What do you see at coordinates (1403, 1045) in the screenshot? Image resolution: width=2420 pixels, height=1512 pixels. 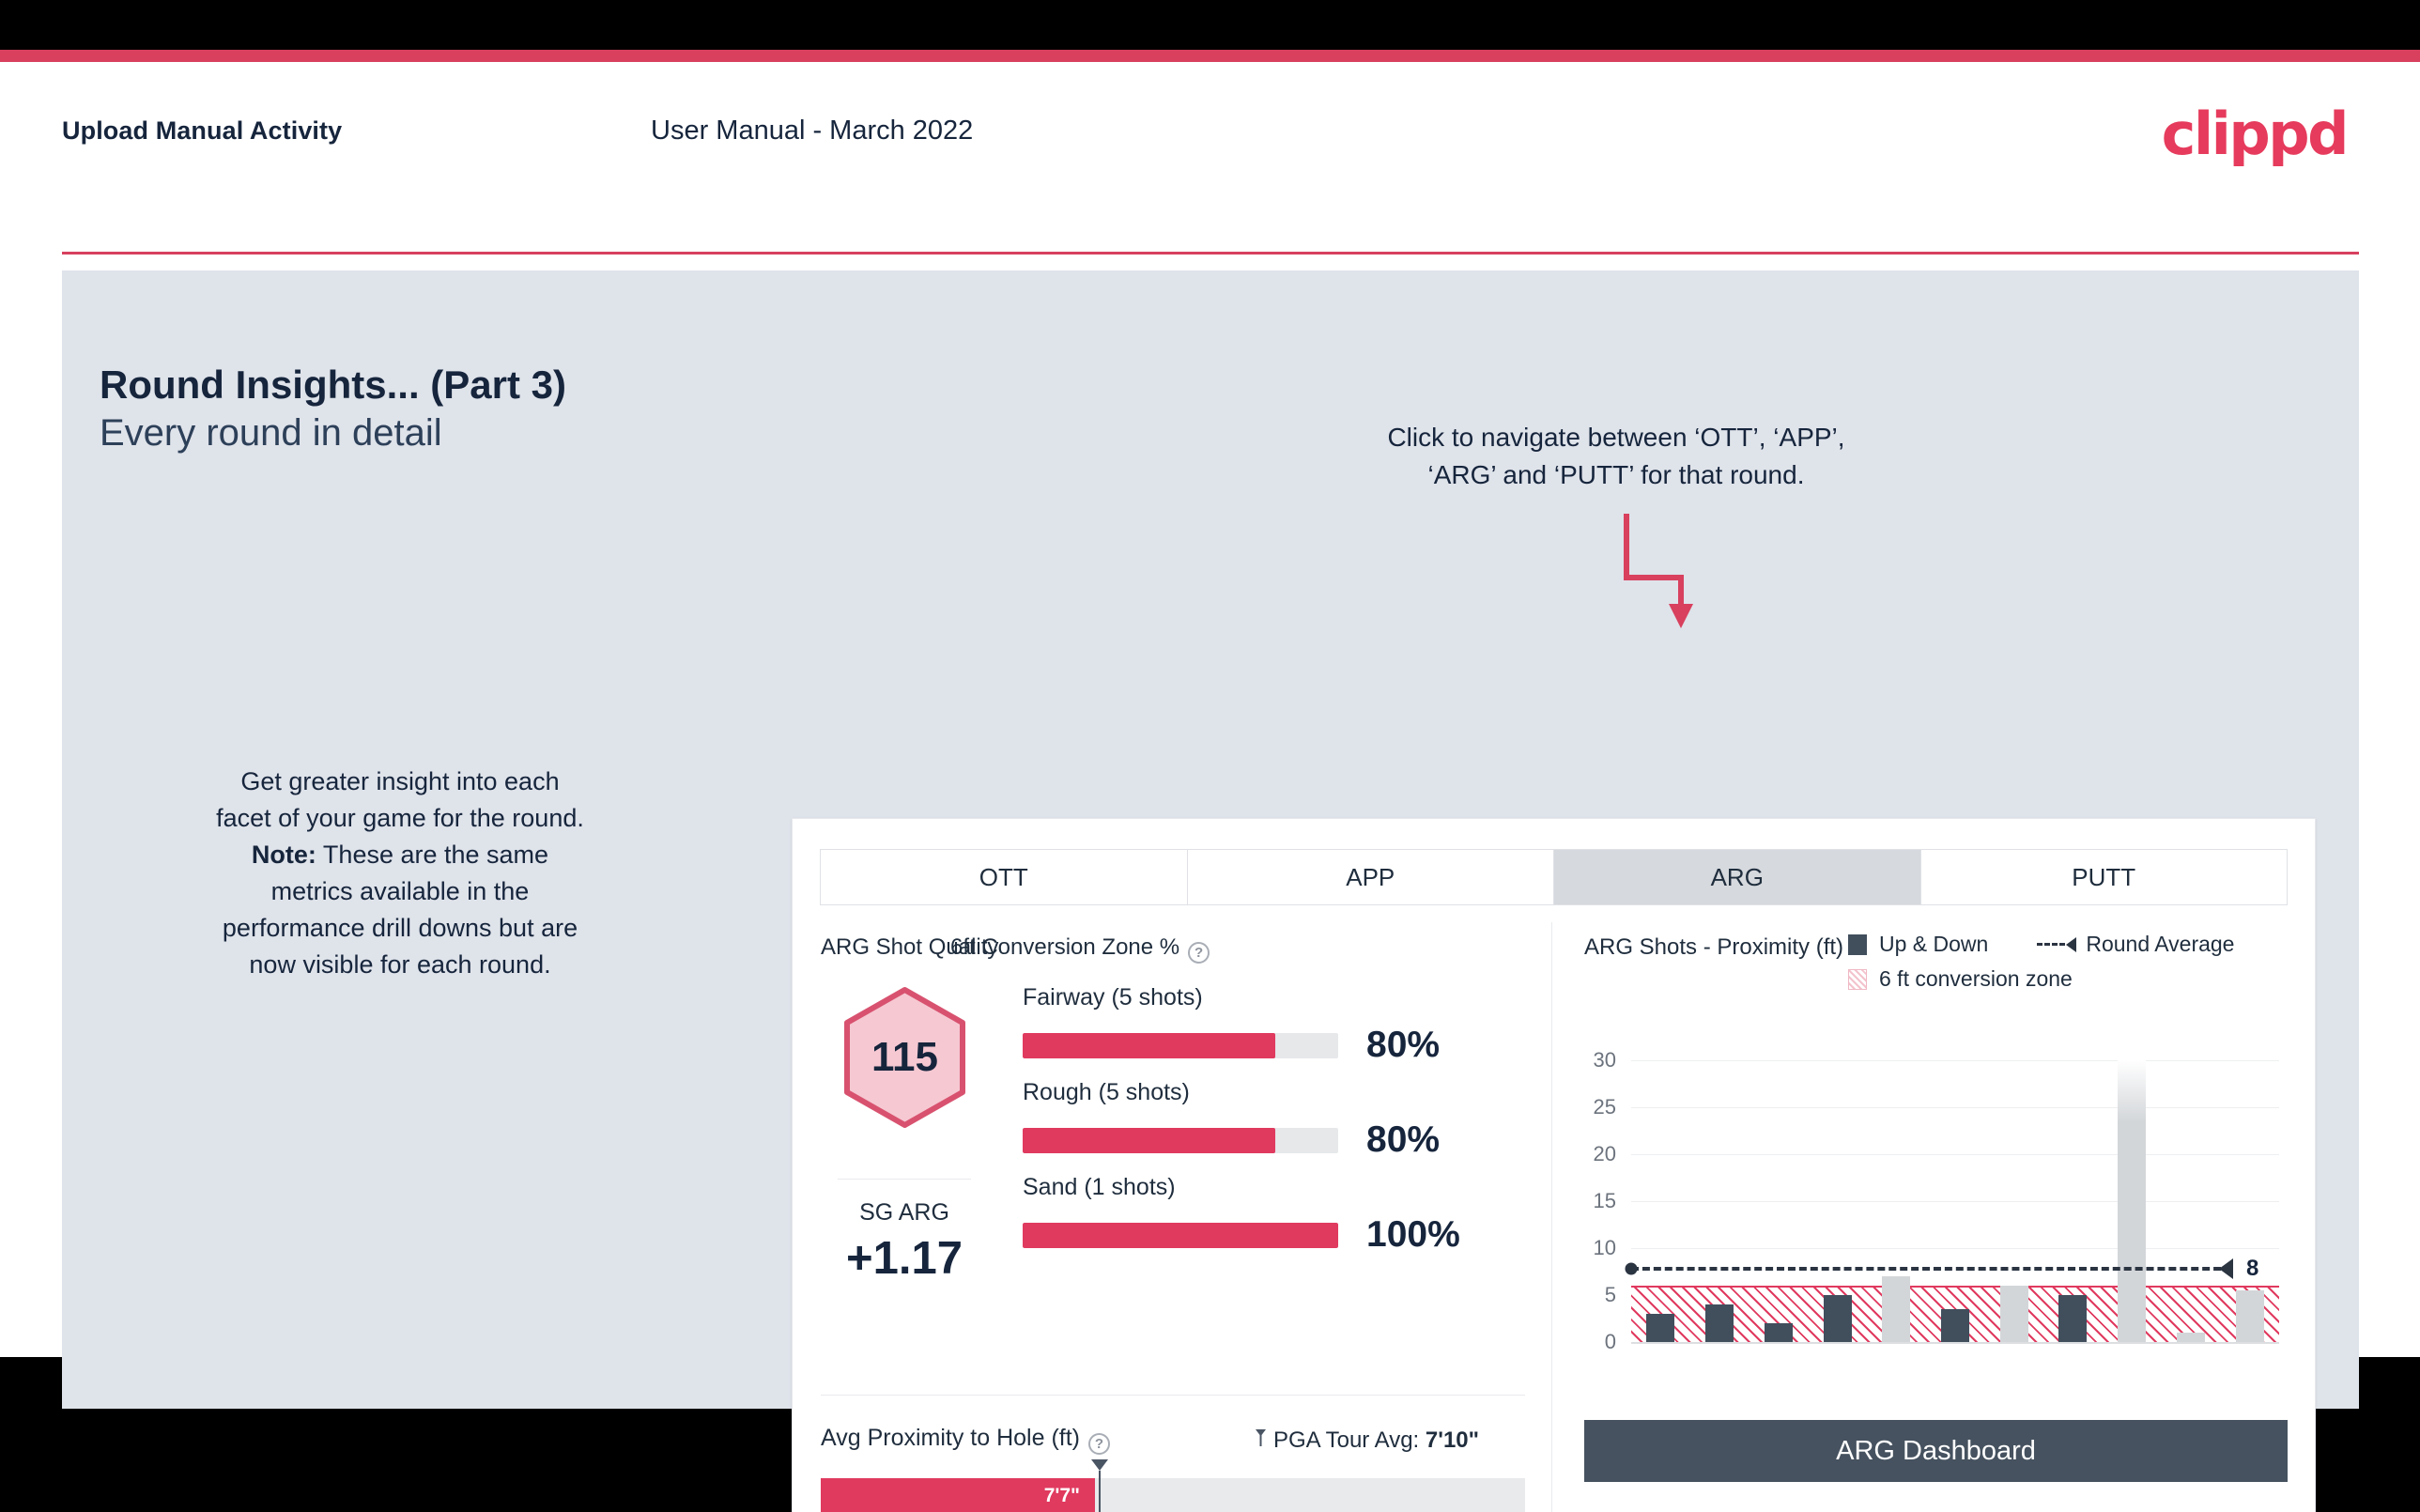 I see `conversion-pct-fairway: 80%` at bounding box center [1403, 1045].